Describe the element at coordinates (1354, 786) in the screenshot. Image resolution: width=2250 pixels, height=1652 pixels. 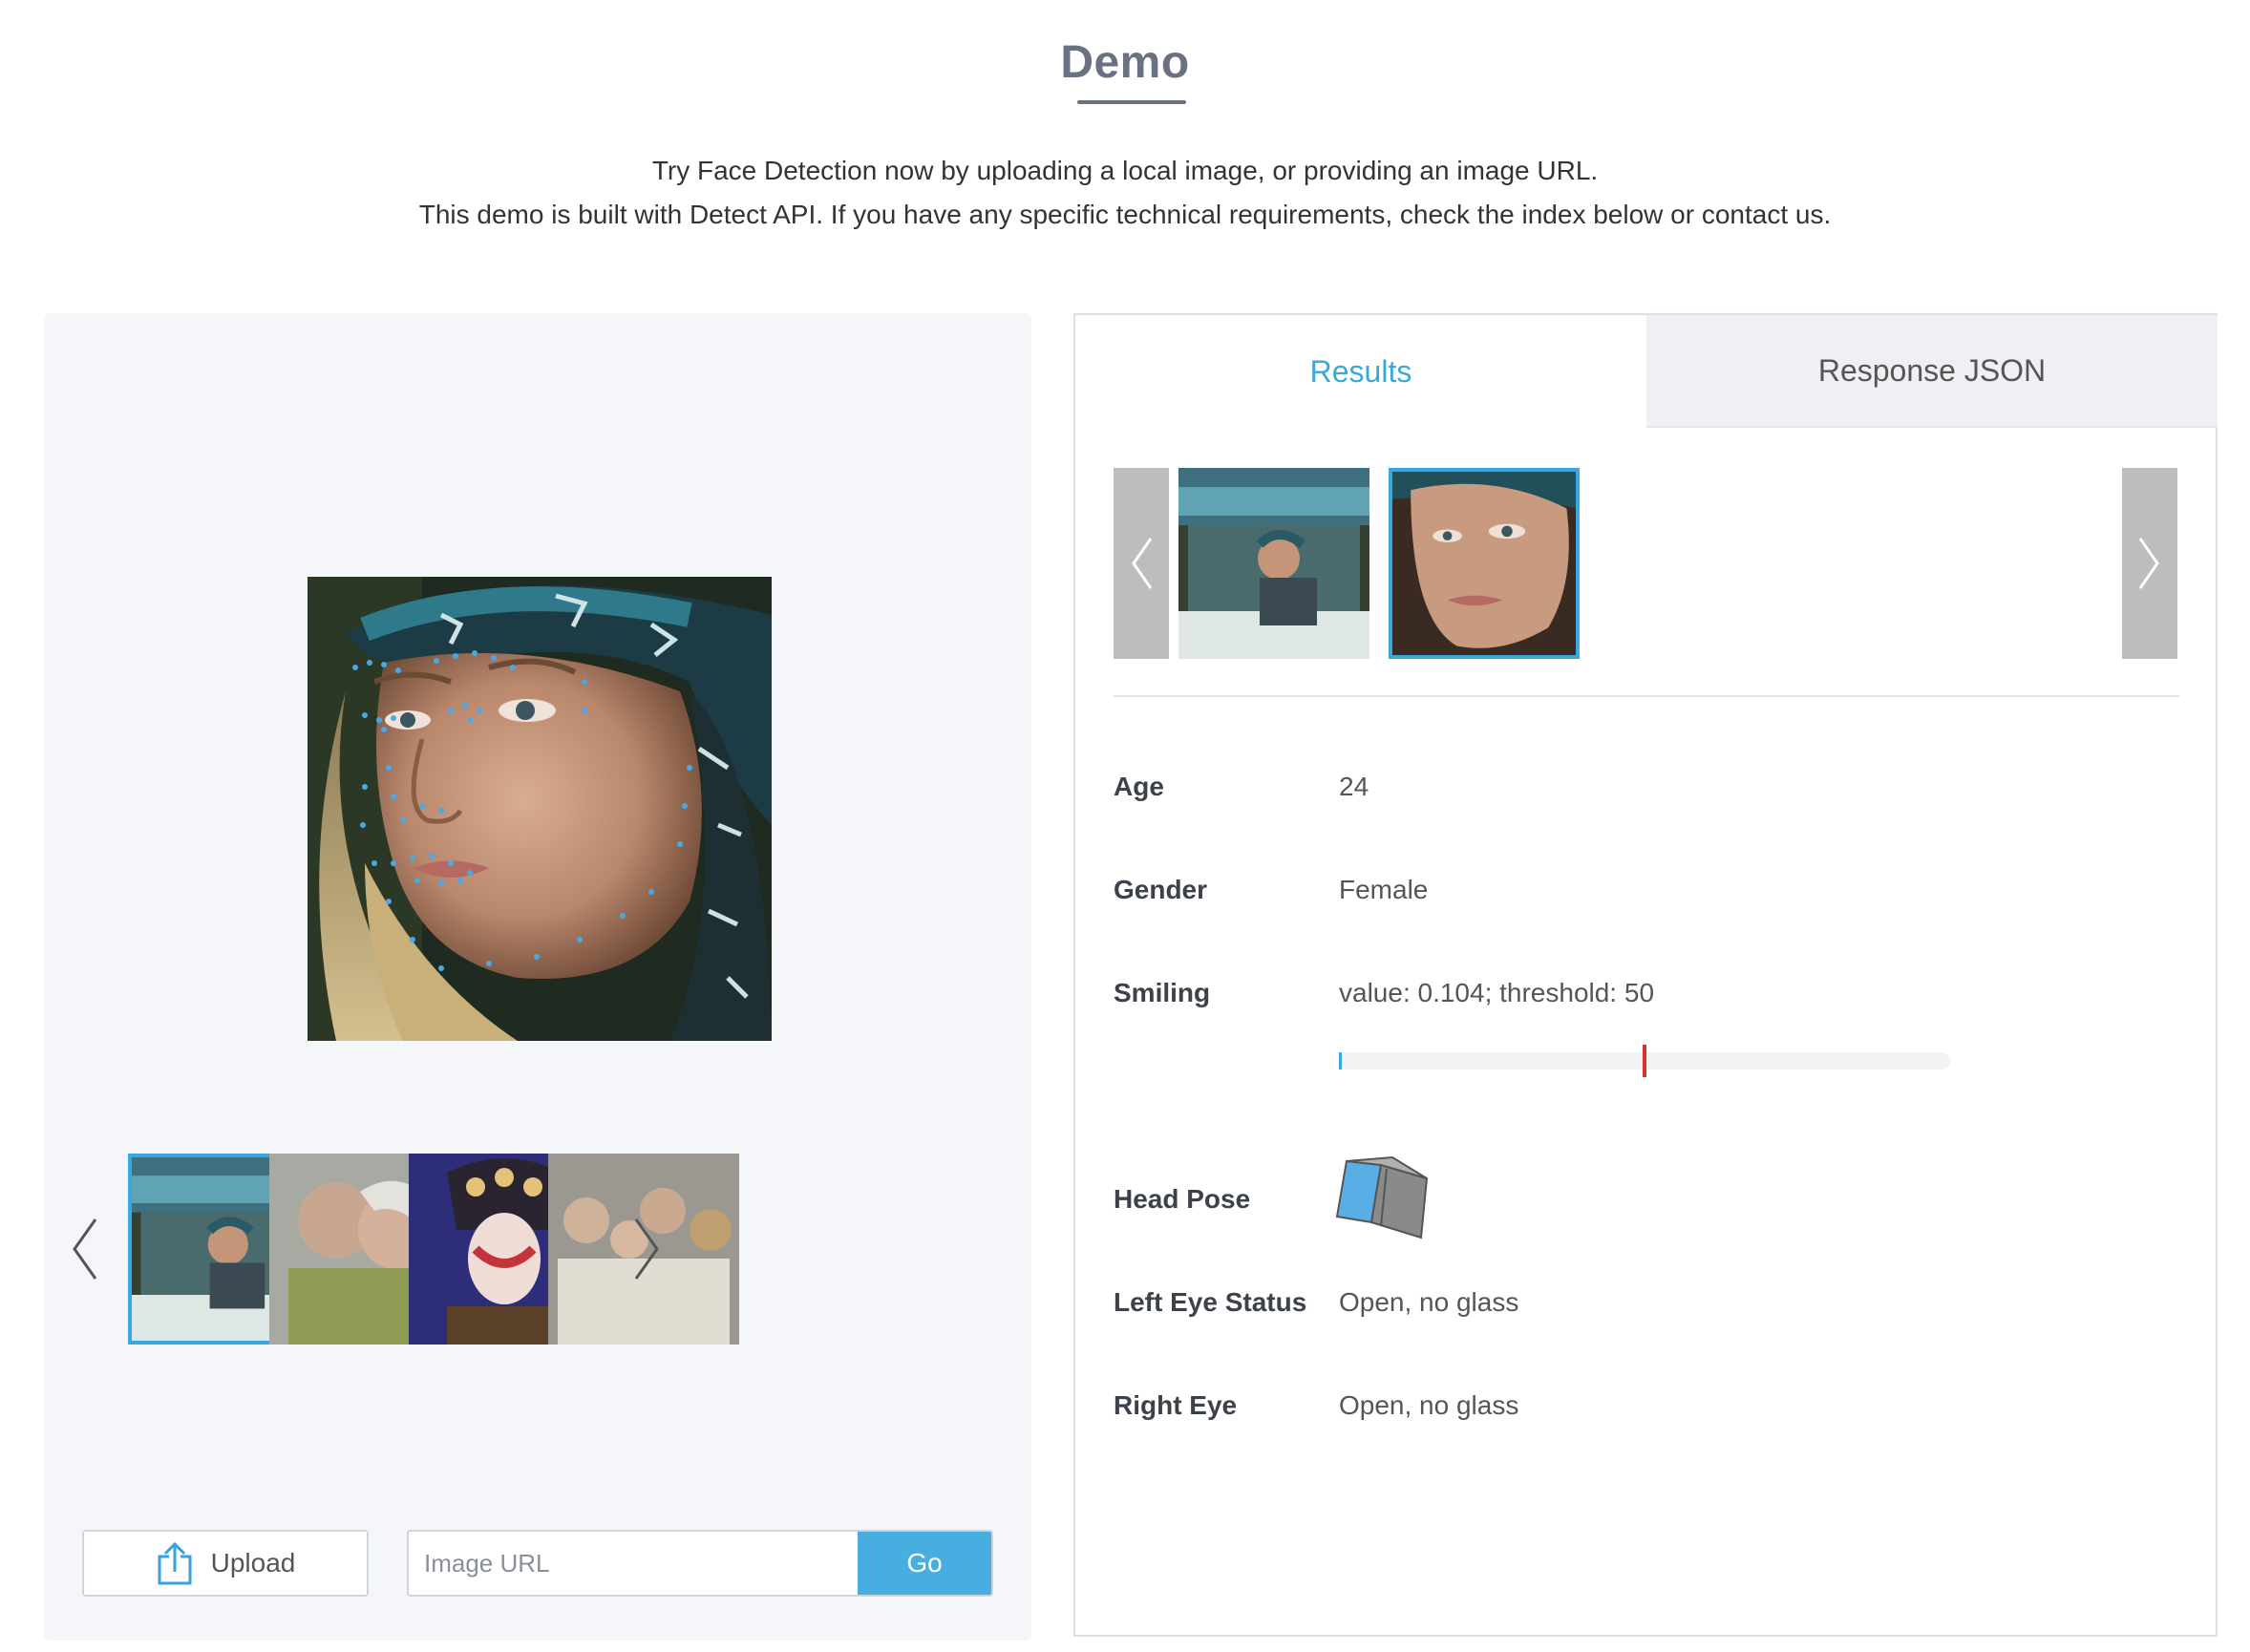
I see `age-value: 24` at that location.